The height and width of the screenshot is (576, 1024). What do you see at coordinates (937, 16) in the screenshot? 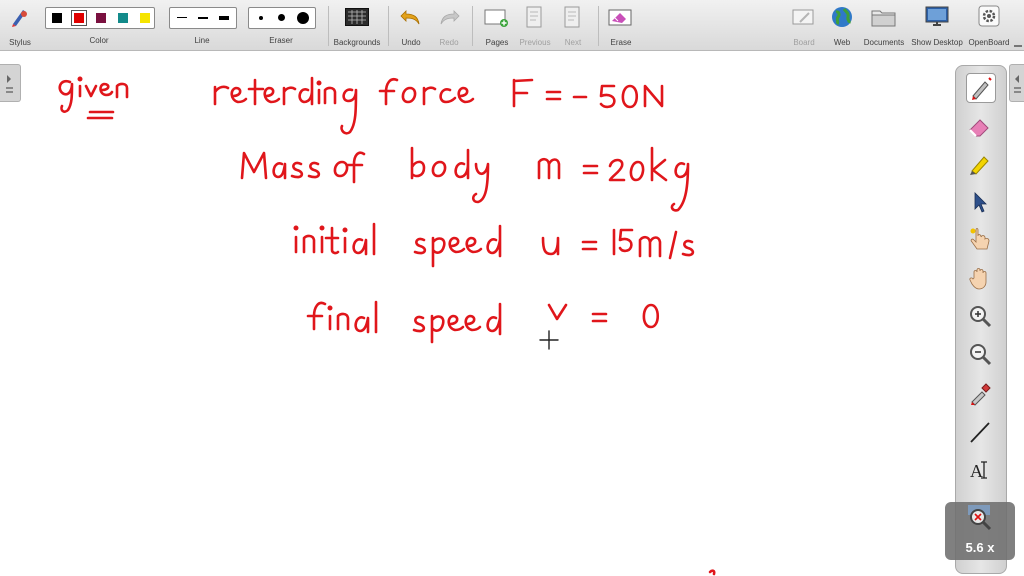
I see `monitor-icon` at bounding box center [937, 16].